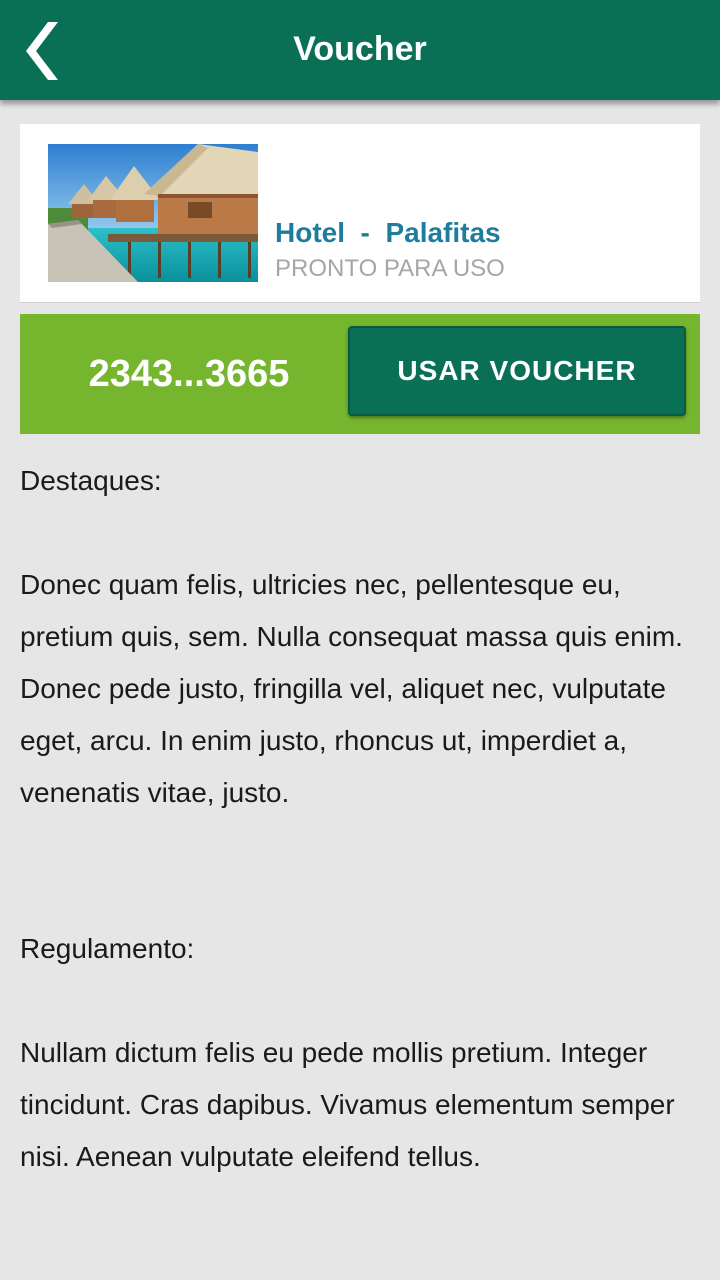 Image resolution: width=720 pixels, height=1280 pixels. I want to click on rules-heading: Regulamento:, so click(107, 948).